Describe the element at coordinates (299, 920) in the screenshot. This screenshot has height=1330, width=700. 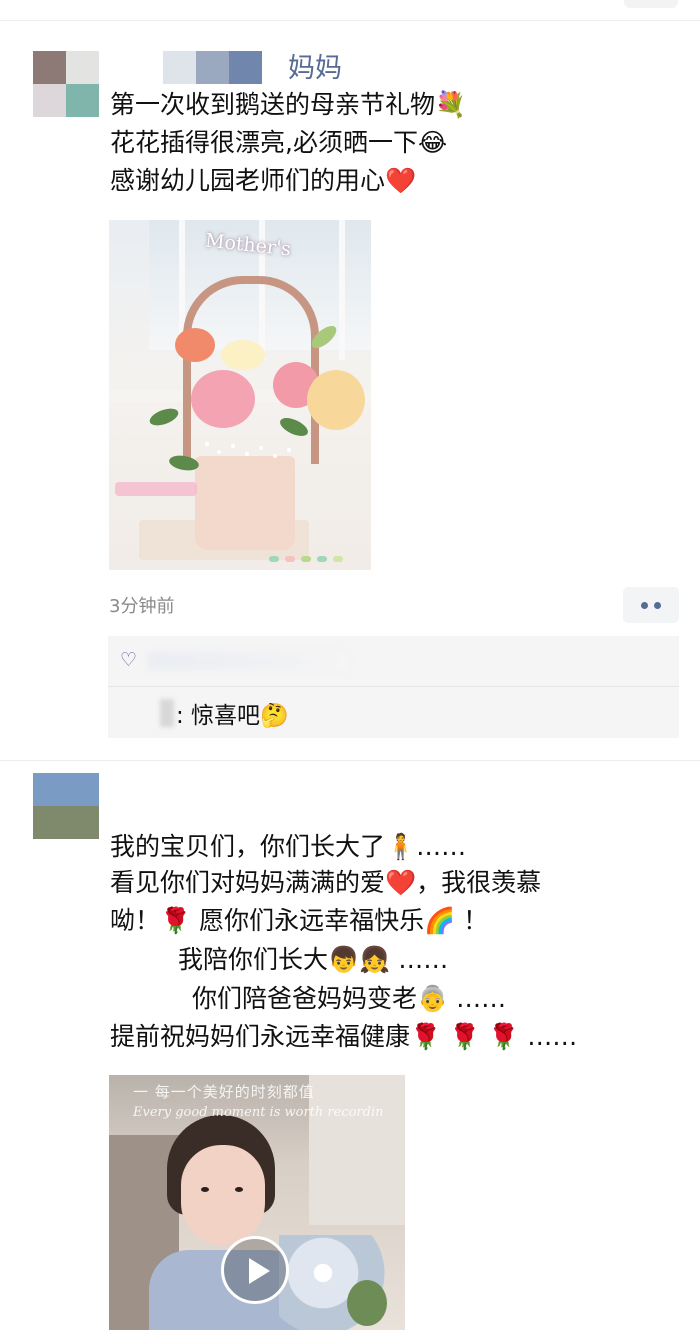
I see `post-text-line: 呦！🌹 愿你们永远幸福快乐🌈 ！` at that location.